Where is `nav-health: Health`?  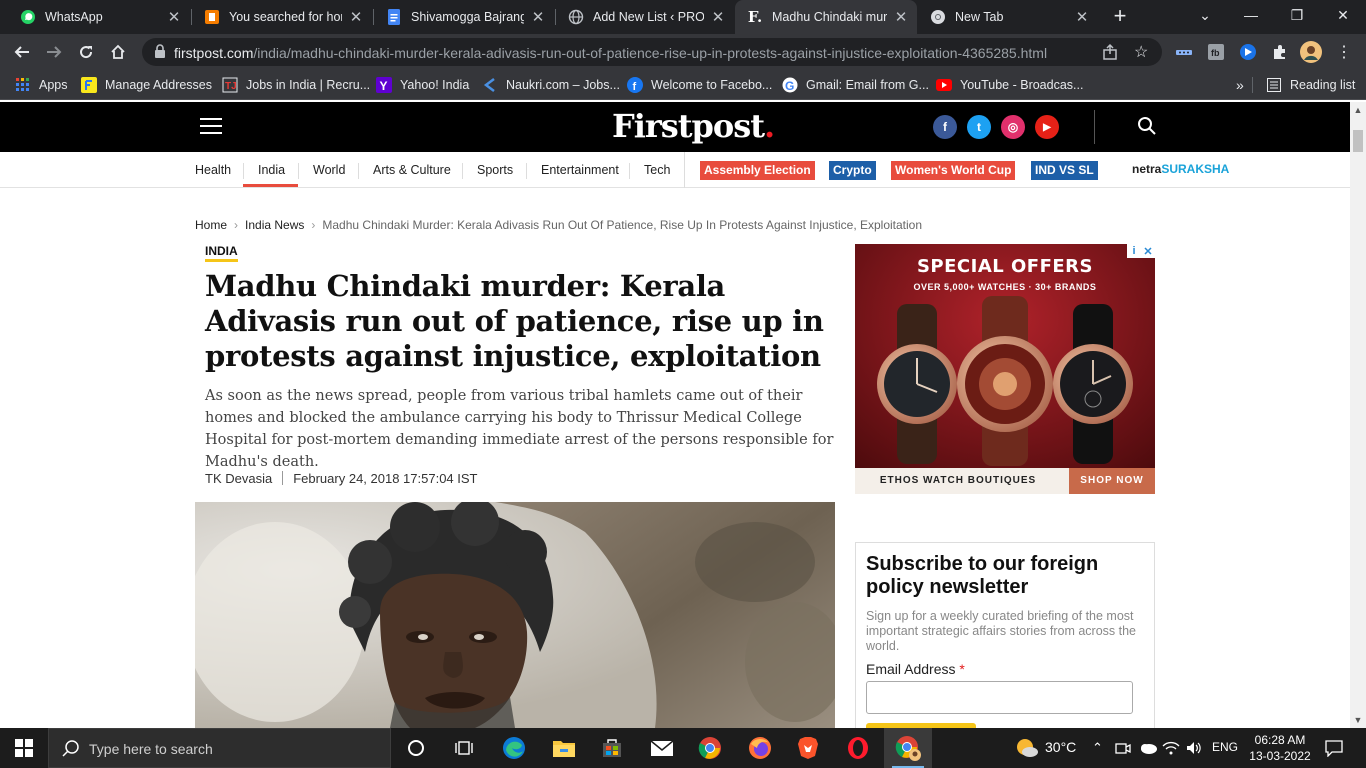
nav-health: Health is located at coordinates (213, 170).